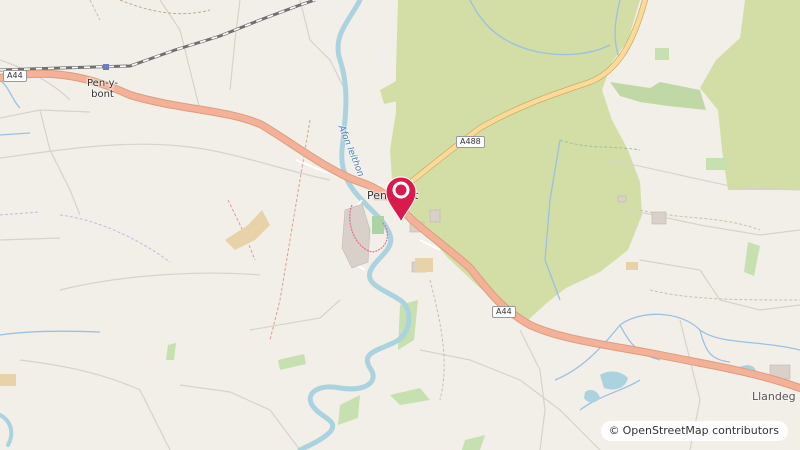 The image size is (800, 450). I want to click on attribution-text: OpenStreetMap contributors, so click(701, 430).